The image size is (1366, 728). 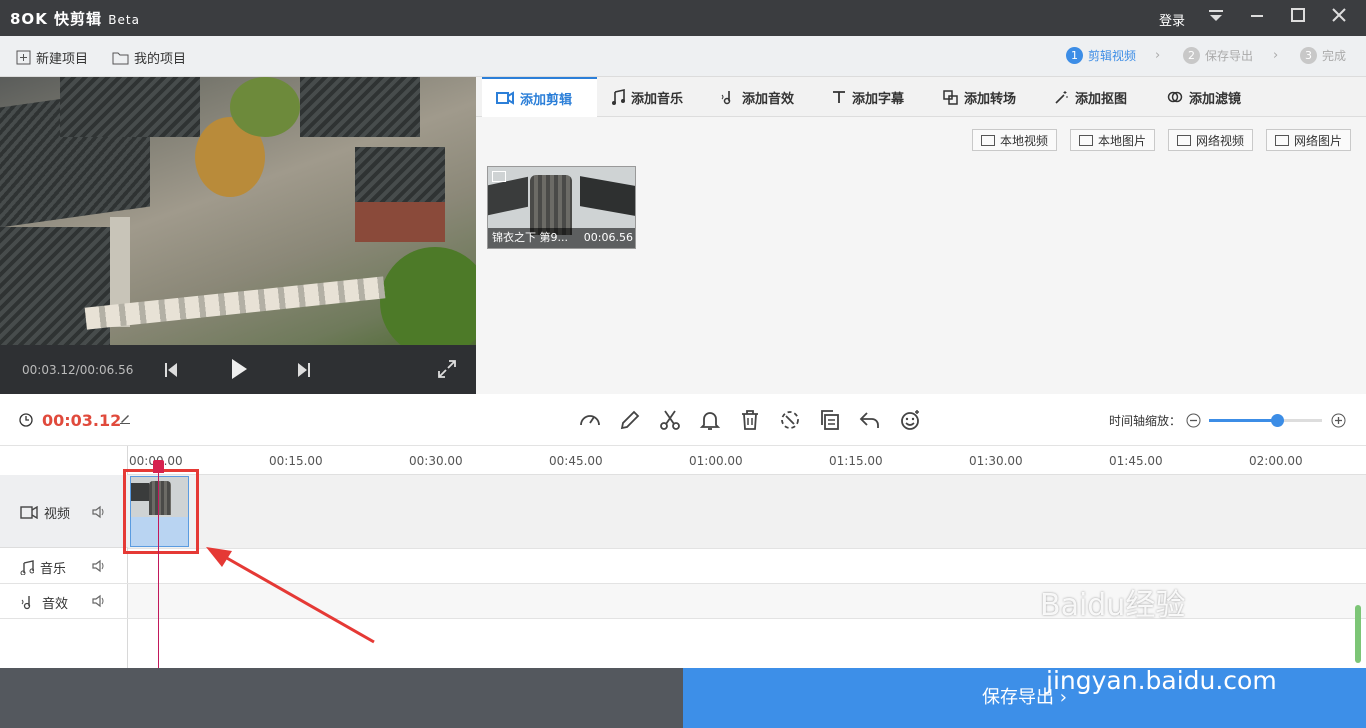 I want to click on edit-time-icon, so click(x=125, y=419).